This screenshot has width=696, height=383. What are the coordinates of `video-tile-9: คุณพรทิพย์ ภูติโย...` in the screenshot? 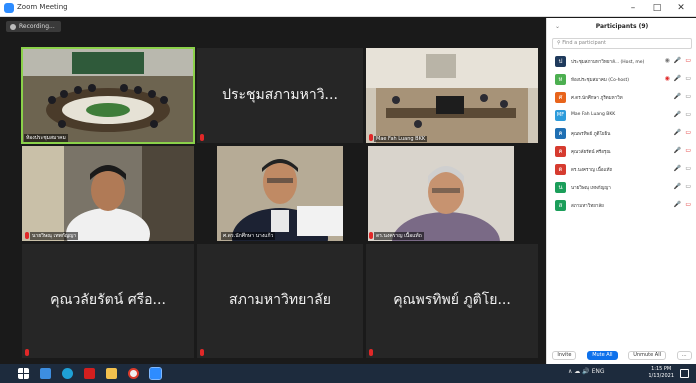 It's located at (452, 301).